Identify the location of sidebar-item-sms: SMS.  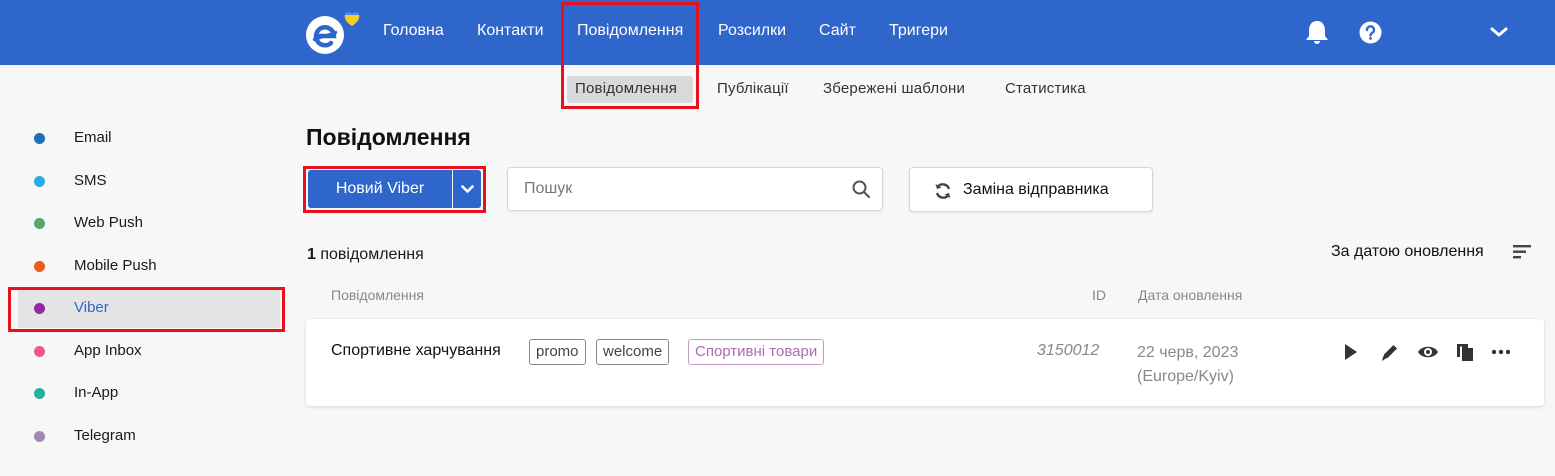
(149, 182).